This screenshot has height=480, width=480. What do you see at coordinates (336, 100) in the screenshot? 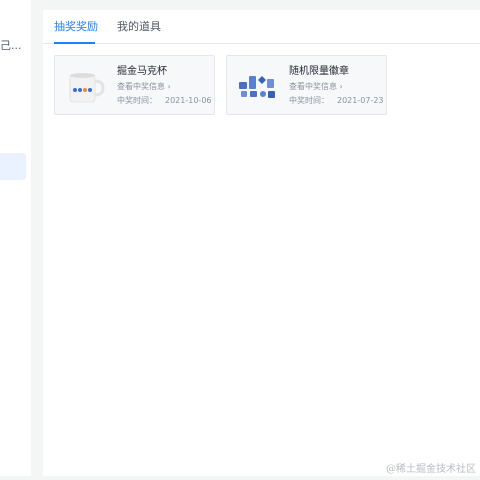
I see `winning-time: 中奖时间： 2021-07-23` at bounding box center [336, 100].